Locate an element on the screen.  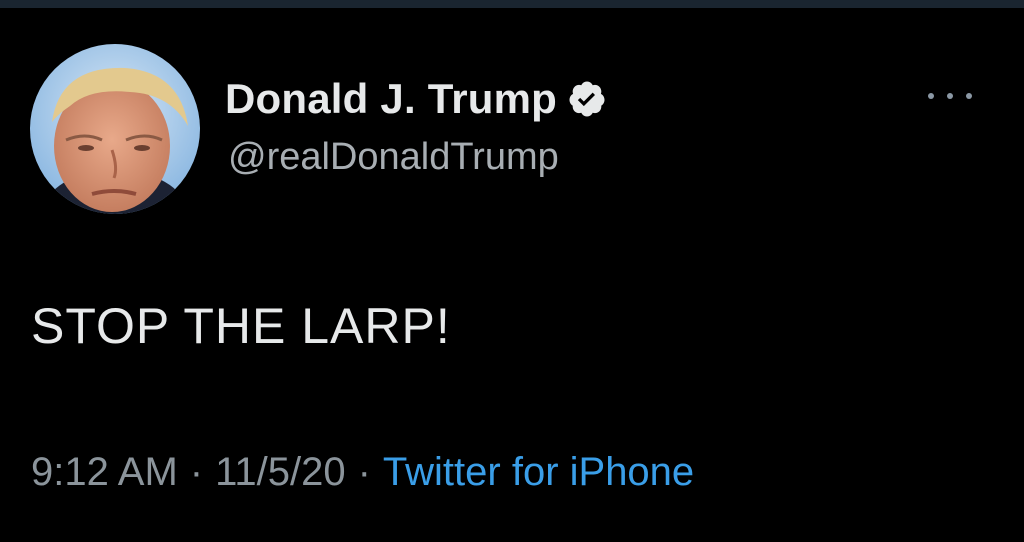
display-name: Donald J. Trump is located at coordinates (391, 99).